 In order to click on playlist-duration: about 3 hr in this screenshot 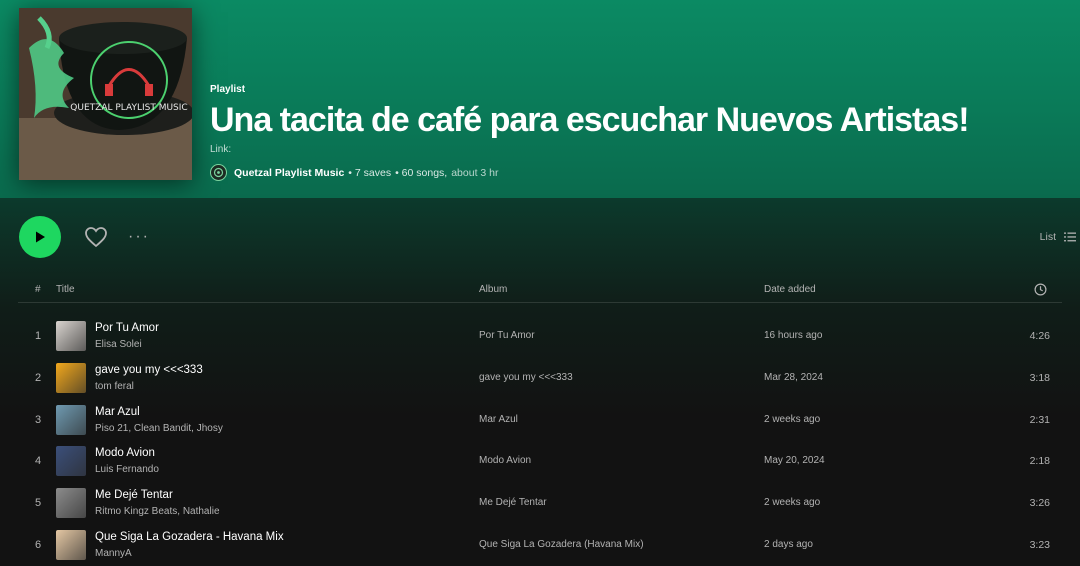, I will do `click(475, 172)`.